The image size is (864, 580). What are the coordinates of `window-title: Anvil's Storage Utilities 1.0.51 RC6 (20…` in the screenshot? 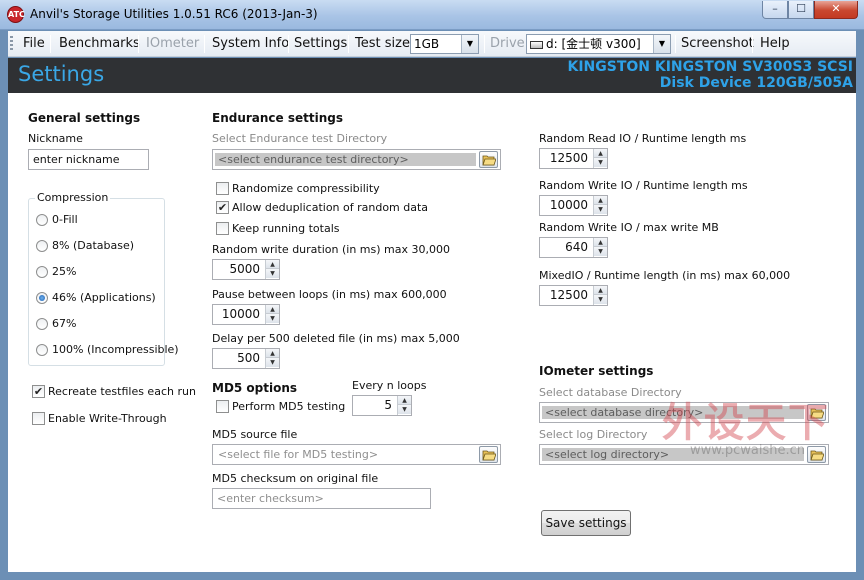 It's located at (174, 14).